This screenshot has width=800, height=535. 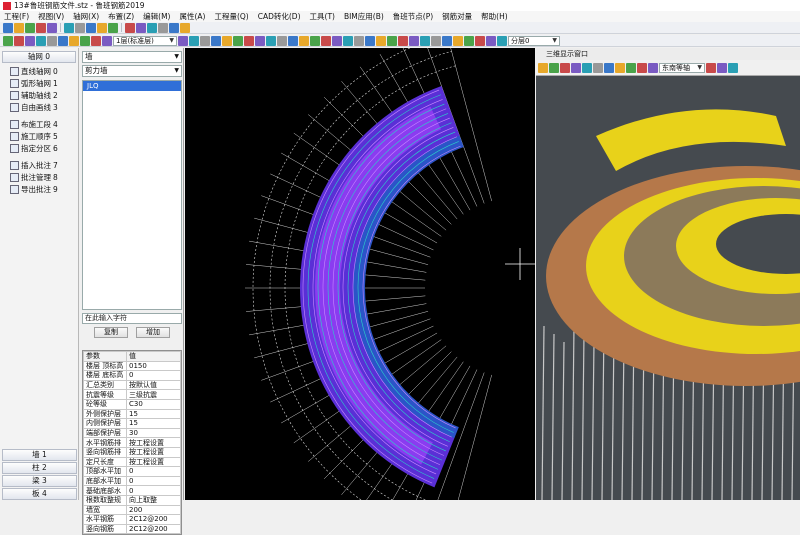 What do you see at coordinates (132, 366) in the screenshot?
I see `property-row: 楼层 顶标高 0150` at bounding box center [132, 366].